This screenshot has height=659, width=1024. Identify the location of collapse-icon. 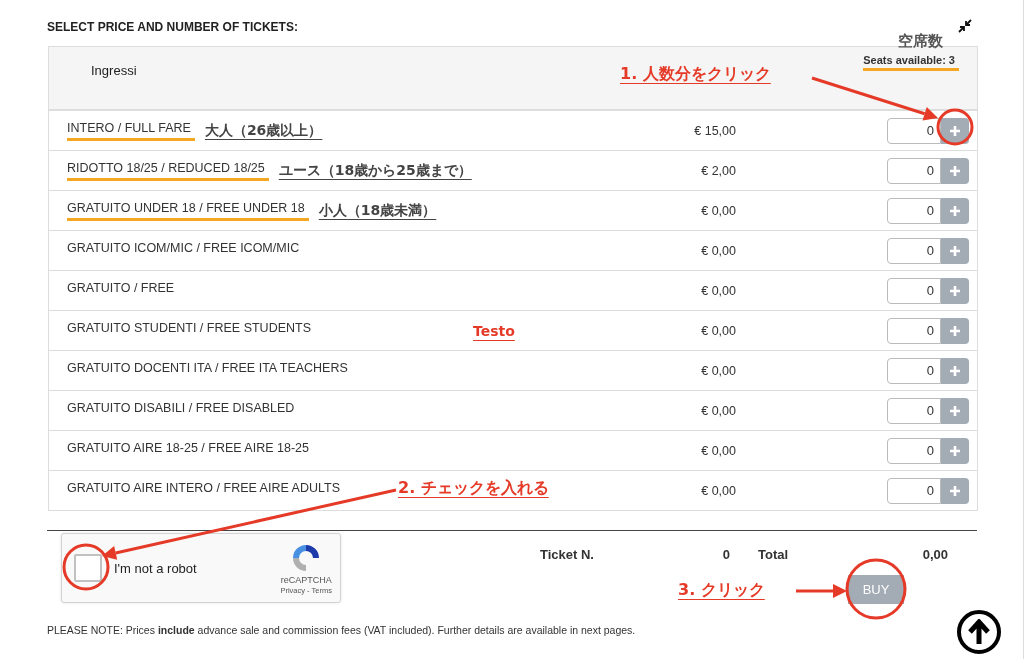
(965, 26).